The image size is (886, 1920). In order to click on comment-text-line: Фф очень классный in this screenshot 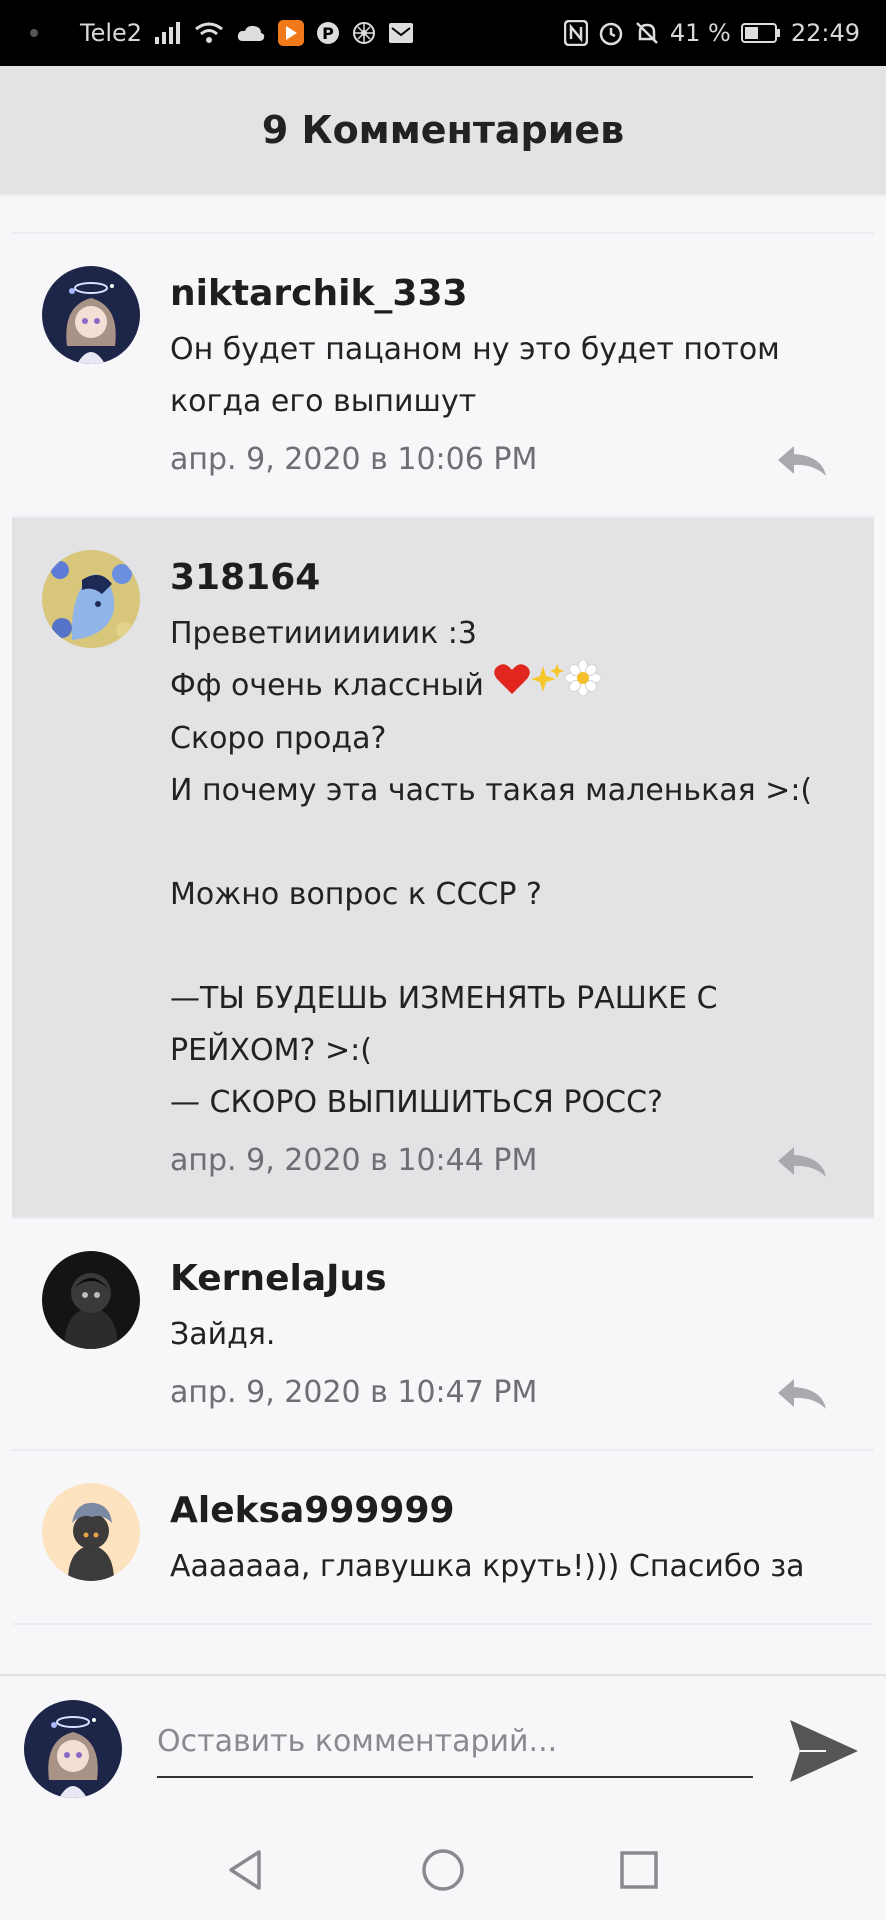, I will do `click(327, 685)`.